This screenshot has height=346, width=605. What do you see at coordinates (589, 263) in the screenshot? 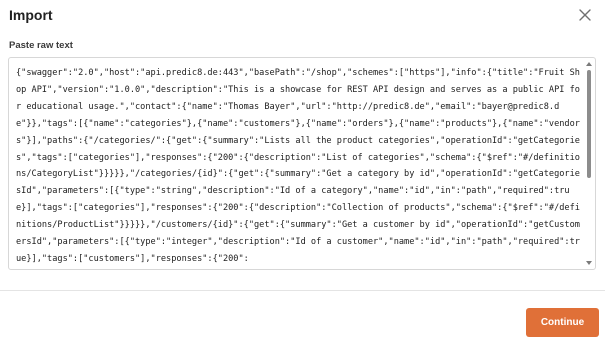
I see `scroll-down-arrow-icon` at bounding box center [589, 263].